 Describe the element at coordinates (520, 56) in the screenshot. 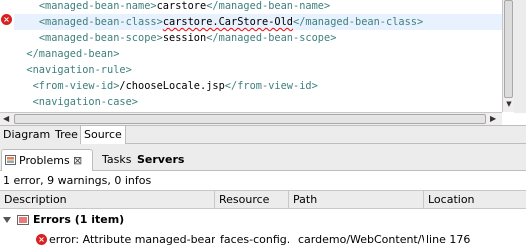

I see `overview-ruler` at that location.